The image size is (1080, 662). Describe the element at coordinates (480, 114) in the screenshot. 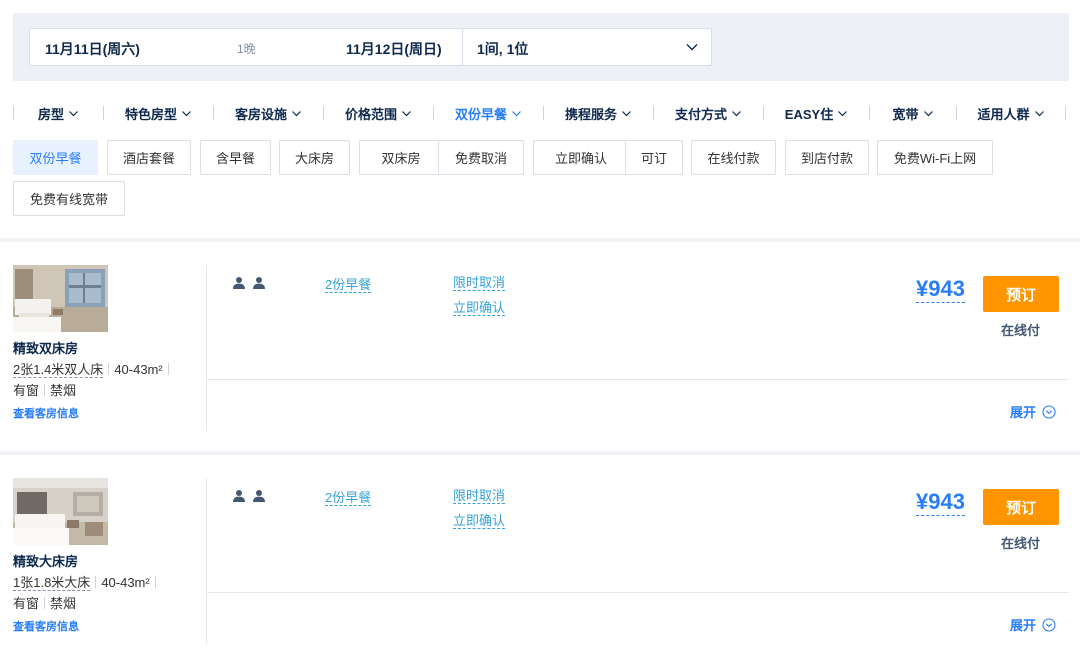

I see `filter-label: 双份早餐` at that location.